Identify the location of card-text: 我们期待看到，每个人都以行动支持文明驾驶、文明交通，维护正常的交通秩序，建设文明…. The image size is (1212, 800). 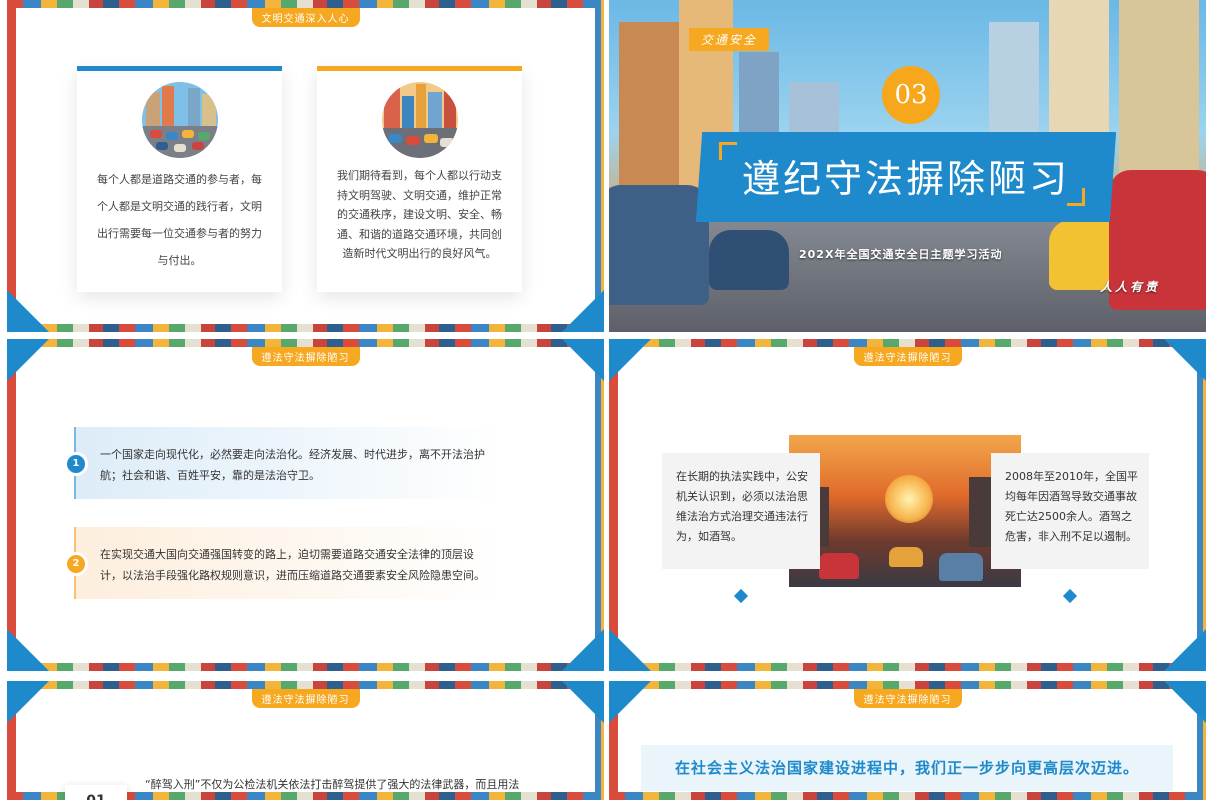
(419, 214).